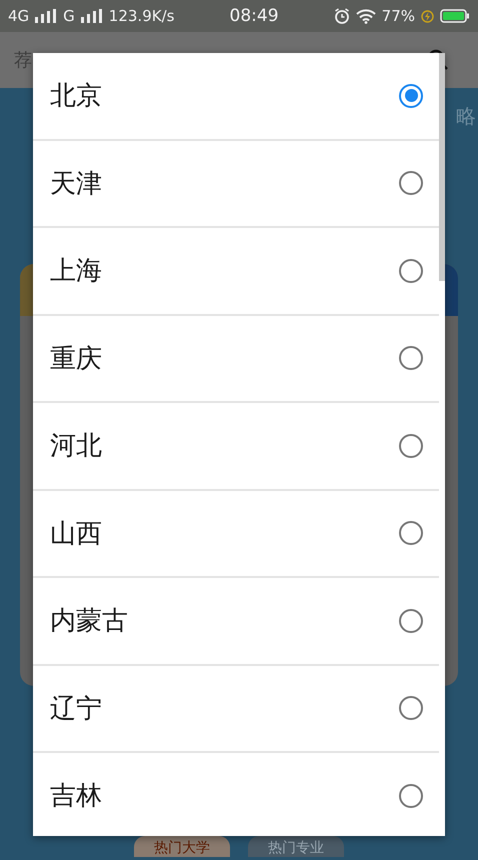 The height and width of the screenshot is (860, 478). What do you see at coordinates (236, 359) in the screenshot?
I see `option-row: 重庆` at bounding box center [236, 359].